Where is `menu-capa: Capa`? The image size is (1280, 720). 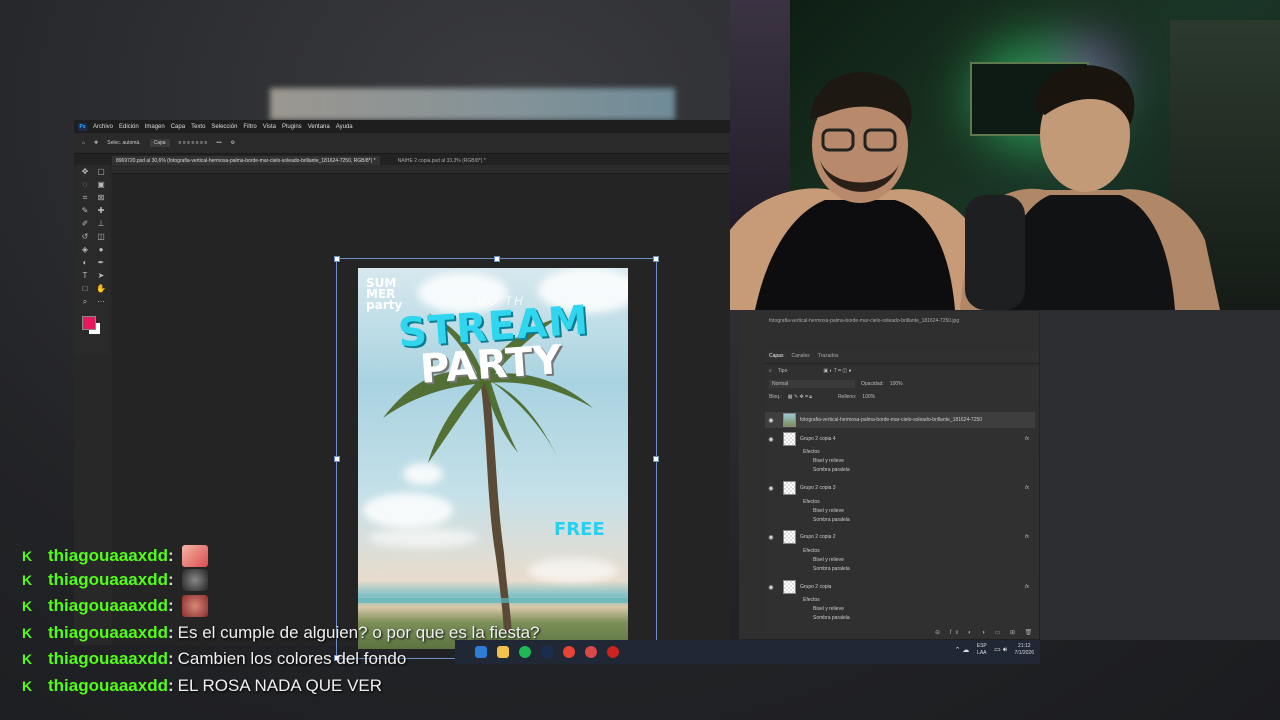
menu-capa: Capa is located at coordinates (178, 127).